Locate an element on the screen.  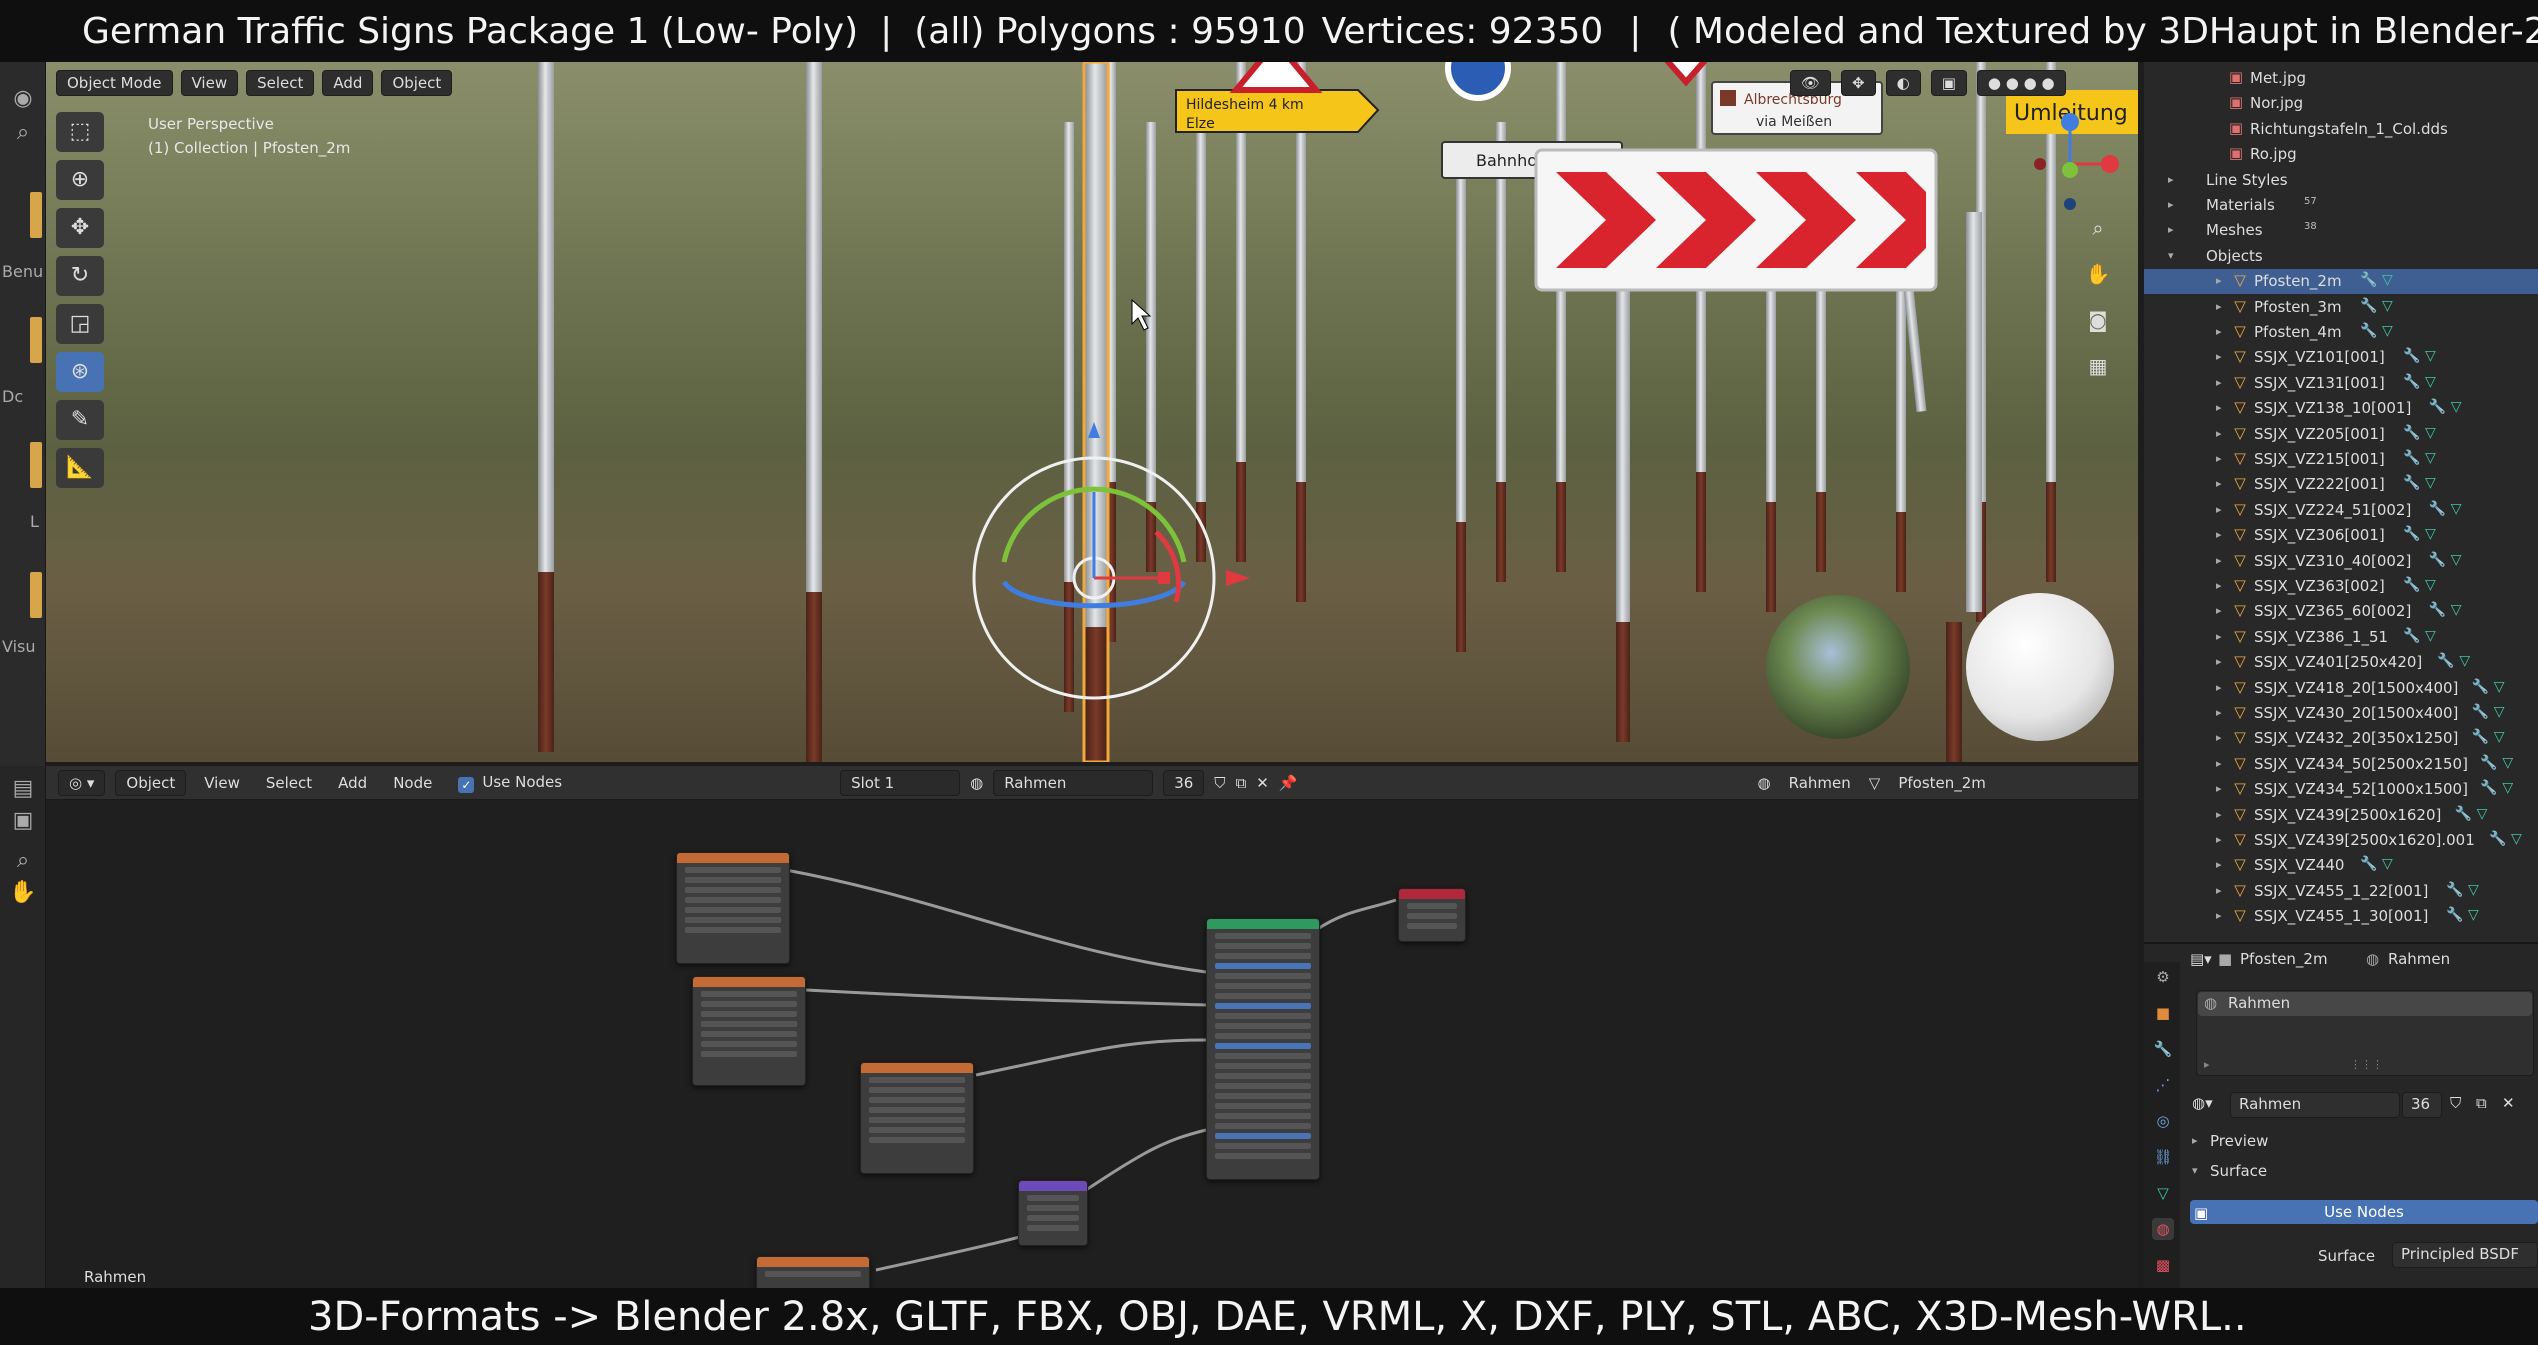
grid-view-icon: ▦ is located at coordinates (2098, 366).